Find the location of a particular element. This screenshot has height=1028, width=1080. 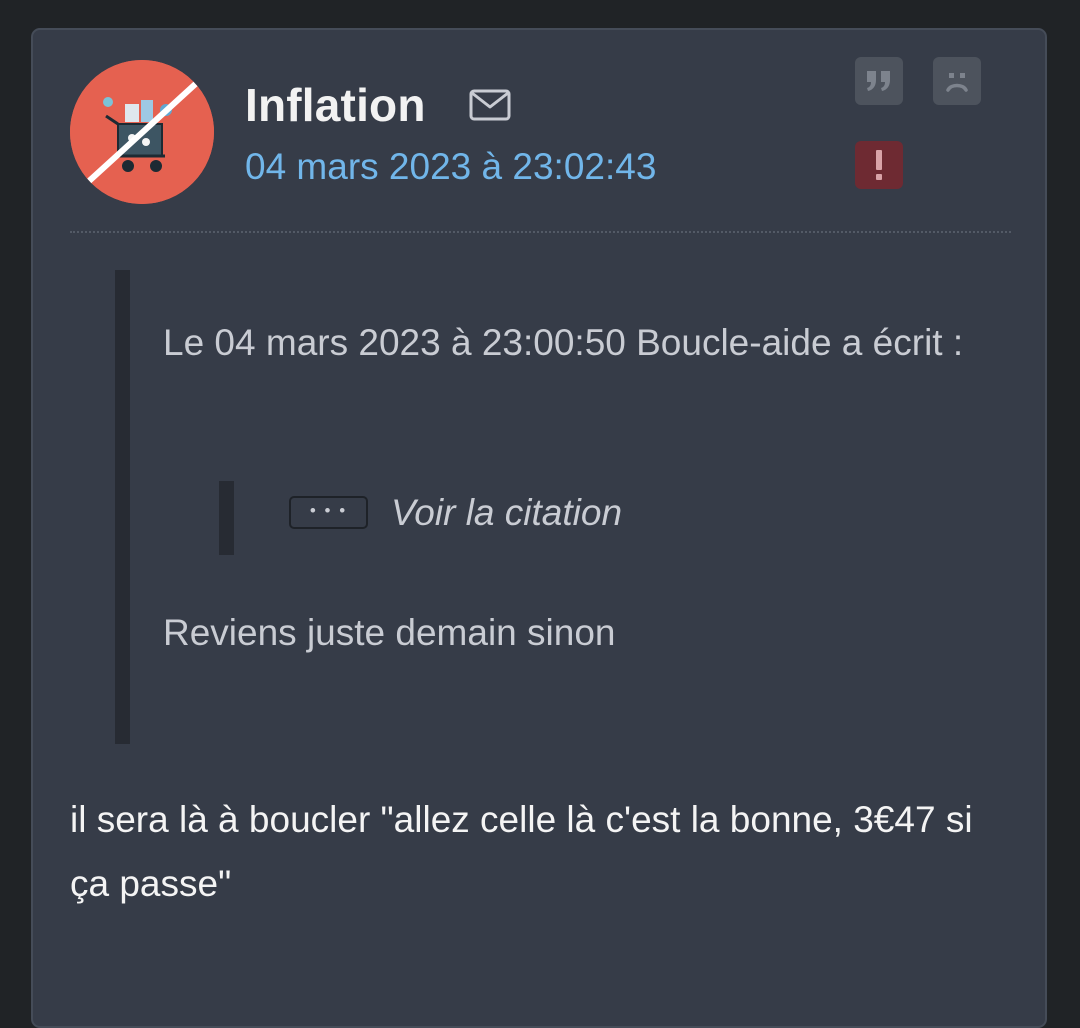

nested-quote: • • • Voir la citation is located at coordinates (576, 518).